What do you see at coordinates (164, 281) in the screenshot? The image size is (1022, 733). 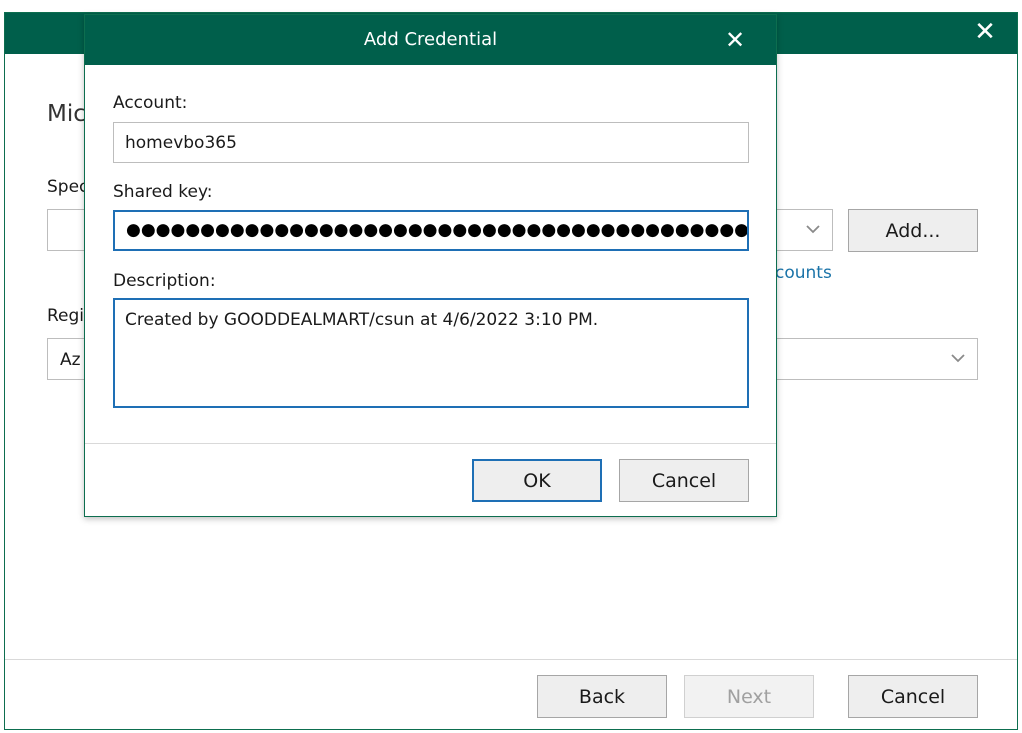 I see `description-label: Description:` at bounding box center [164, 281].